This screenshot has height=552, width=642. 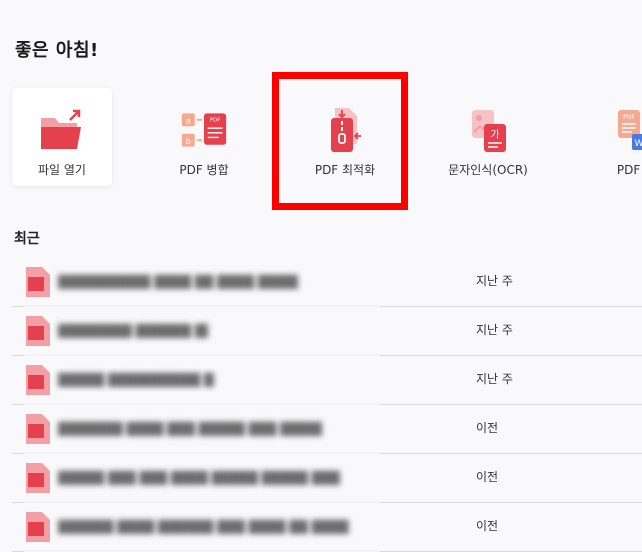 What do you see at coordinates (178, 282) in the screenshot?
I see `file-name: ██████████ ████ ██ ████ █████ ███` at bounding box center [178, 282].